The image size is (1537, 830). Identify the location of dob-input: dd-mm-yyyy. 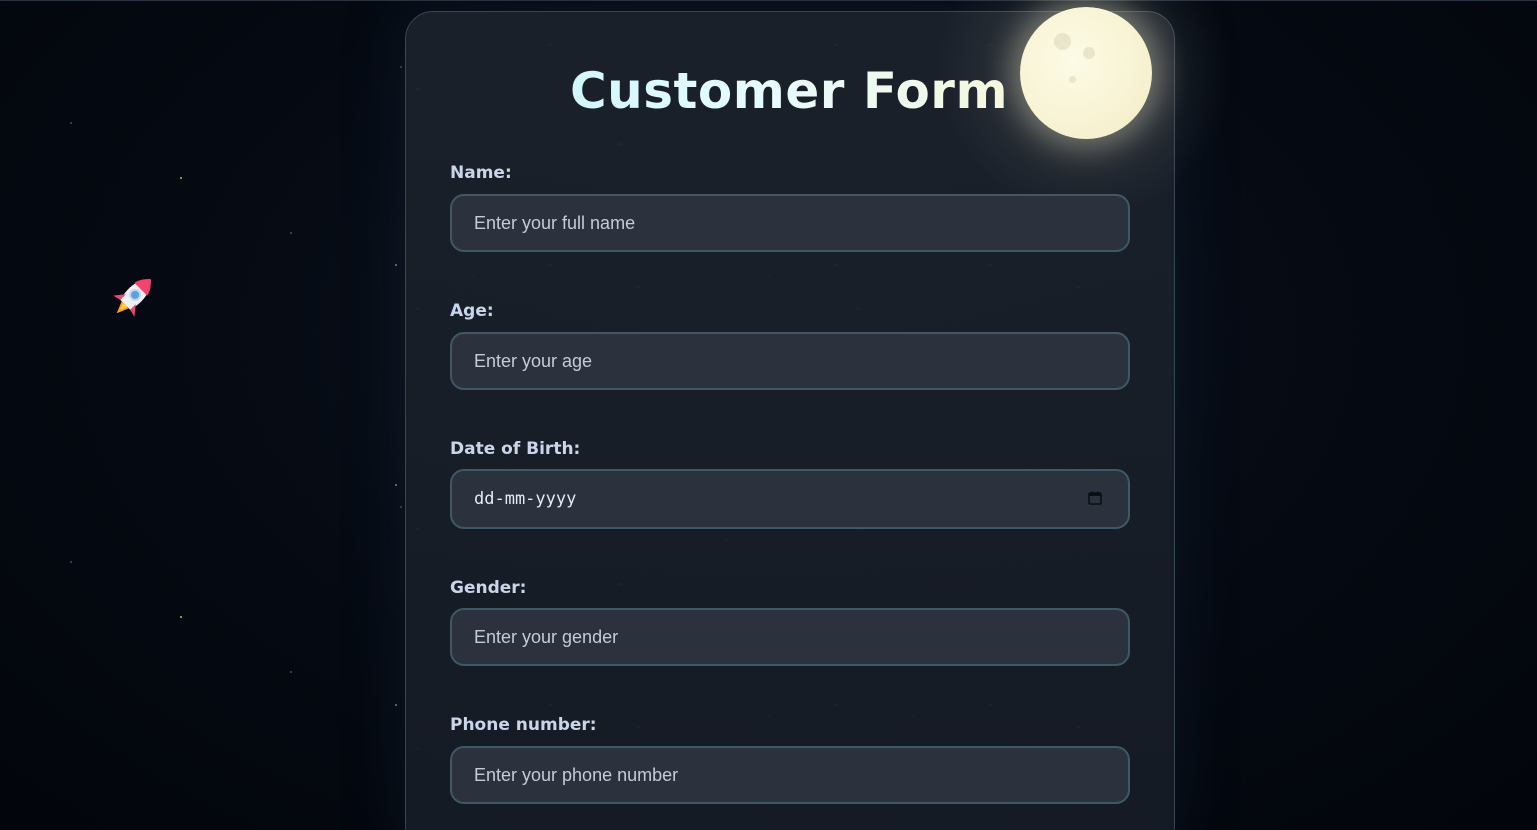
(790, 499).